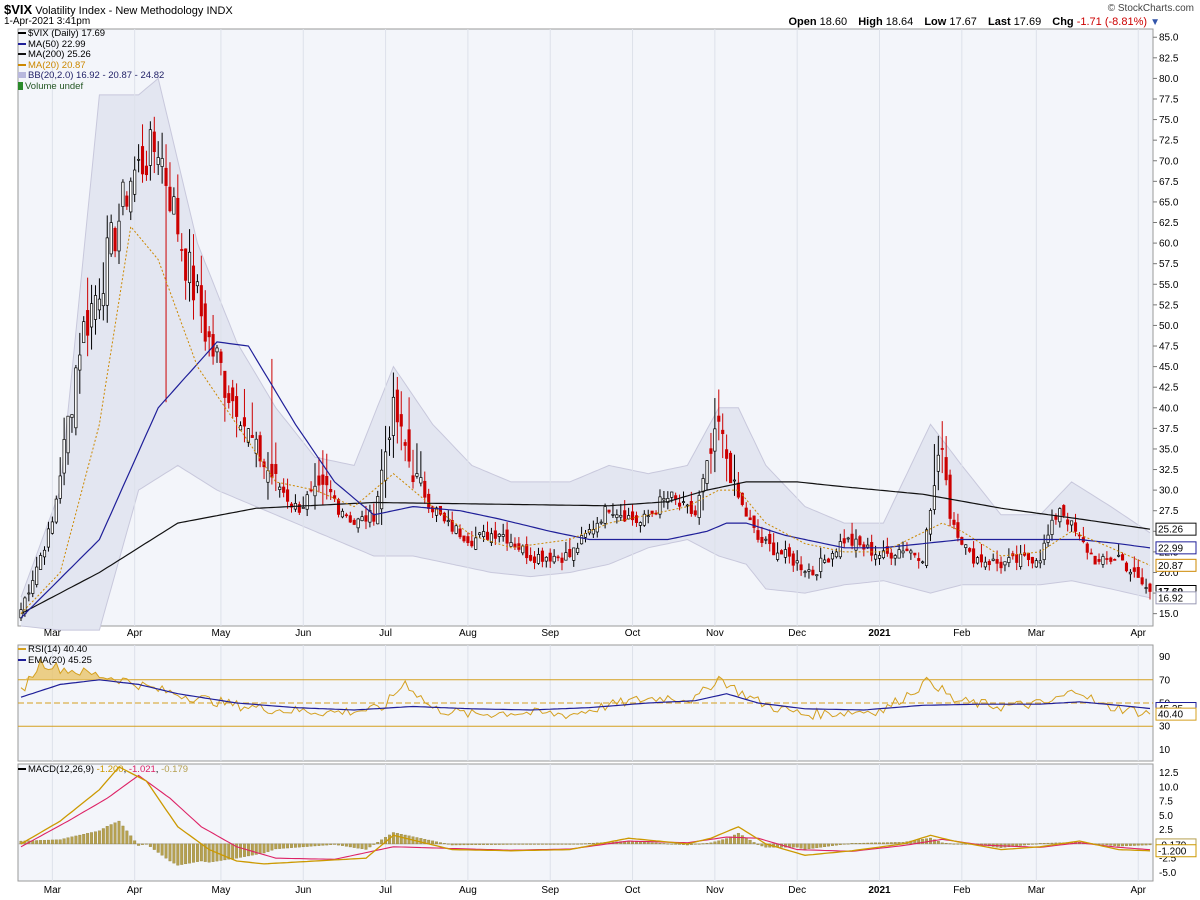 The image size is (1200, 900). What do you see at coordinates (18, 9) in the screenshot?
I see `symbol: $VIX` at bounding box center [18, 9].